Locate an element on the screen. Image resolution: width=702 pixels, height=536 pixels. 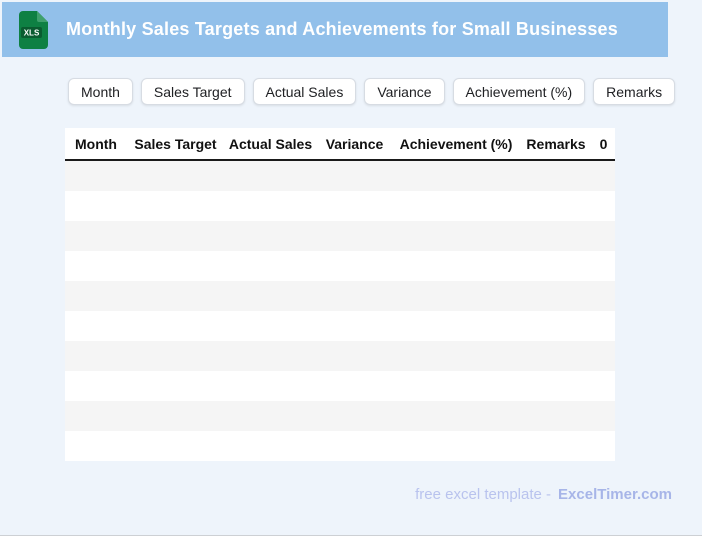
column-header-remarks: Remarks is located at coordinates (556, 143).